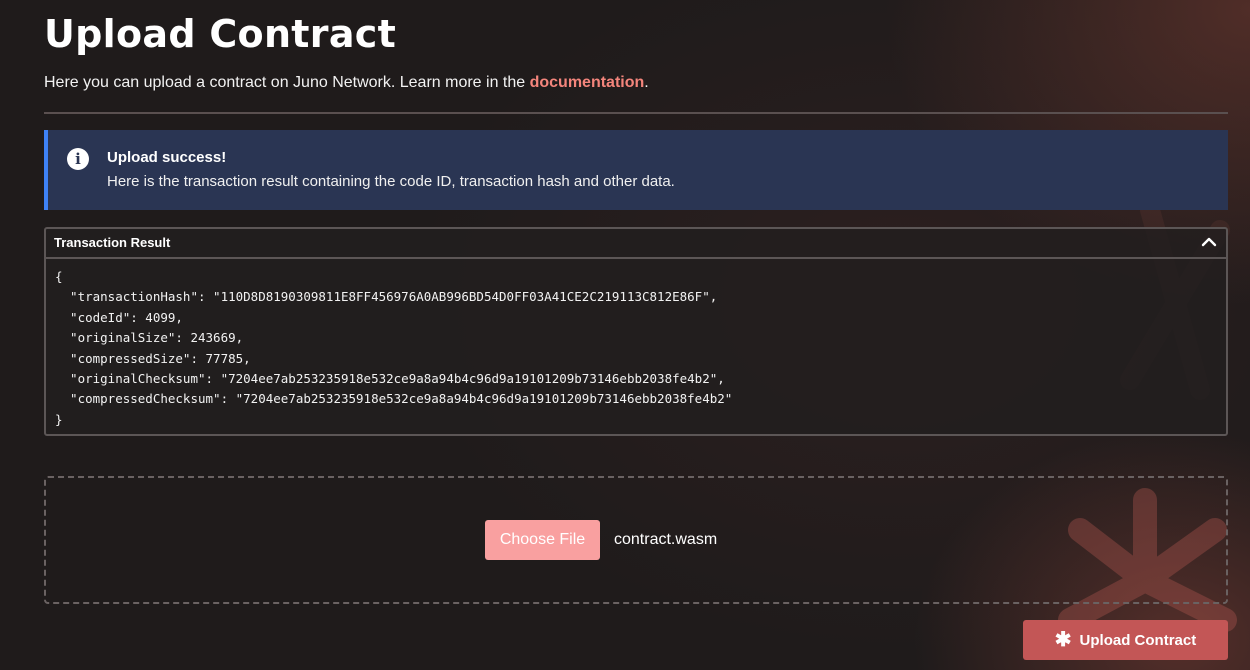 This screenshot has width=1250, height=670. What do you see at coordinates (112, 242) in the screenshot?
I see `transaction-result-title: Transaction Result` at bounding box center [112, 242].